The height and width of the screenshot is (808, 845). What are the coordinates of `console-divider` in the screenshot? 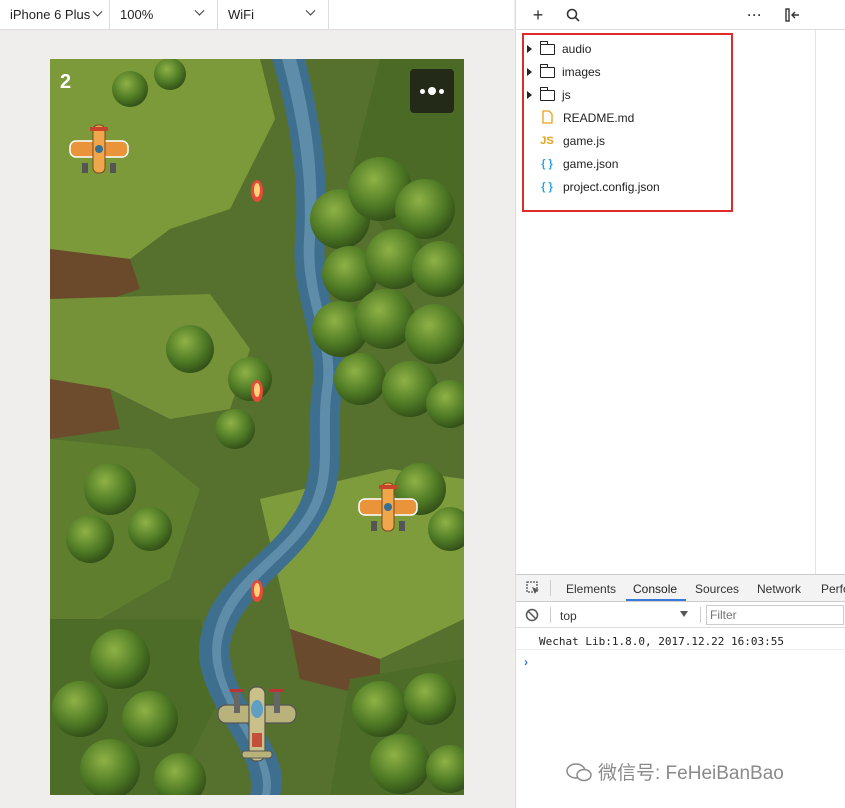 It's located at (680, 649).